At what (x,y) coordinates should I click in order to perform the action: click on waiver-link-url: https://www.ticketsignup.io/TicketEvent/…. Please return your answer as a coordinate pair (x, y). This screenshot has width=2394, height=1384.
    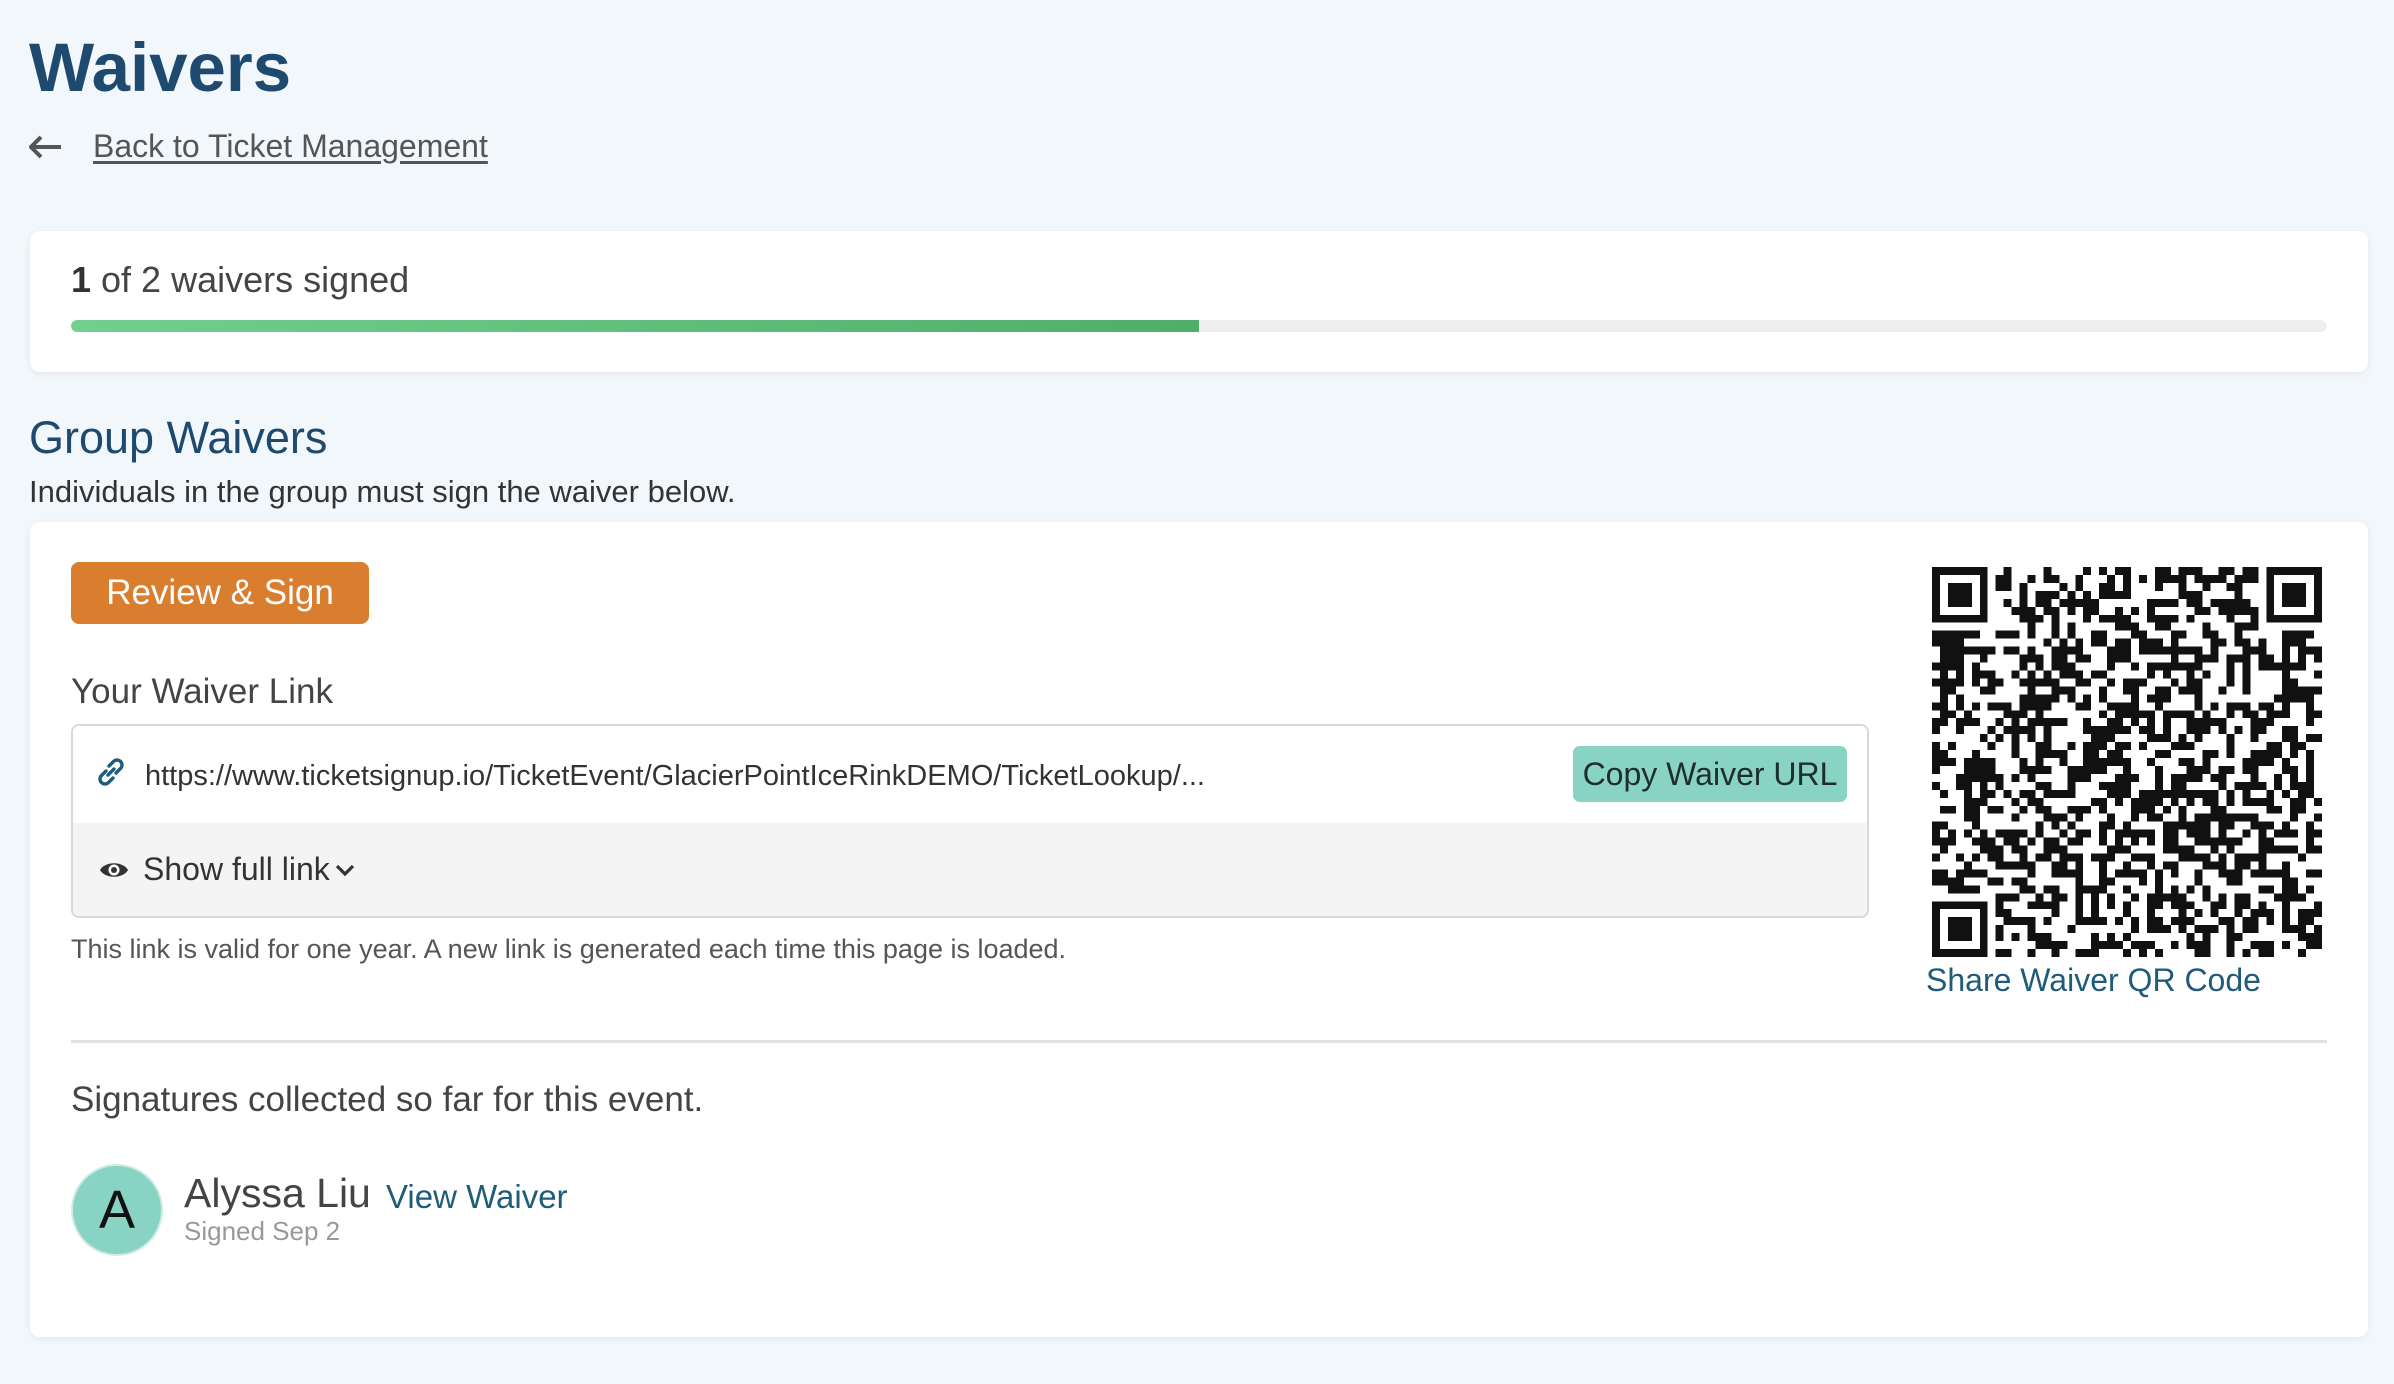
    Looking at the image, I should click on (675, 776).